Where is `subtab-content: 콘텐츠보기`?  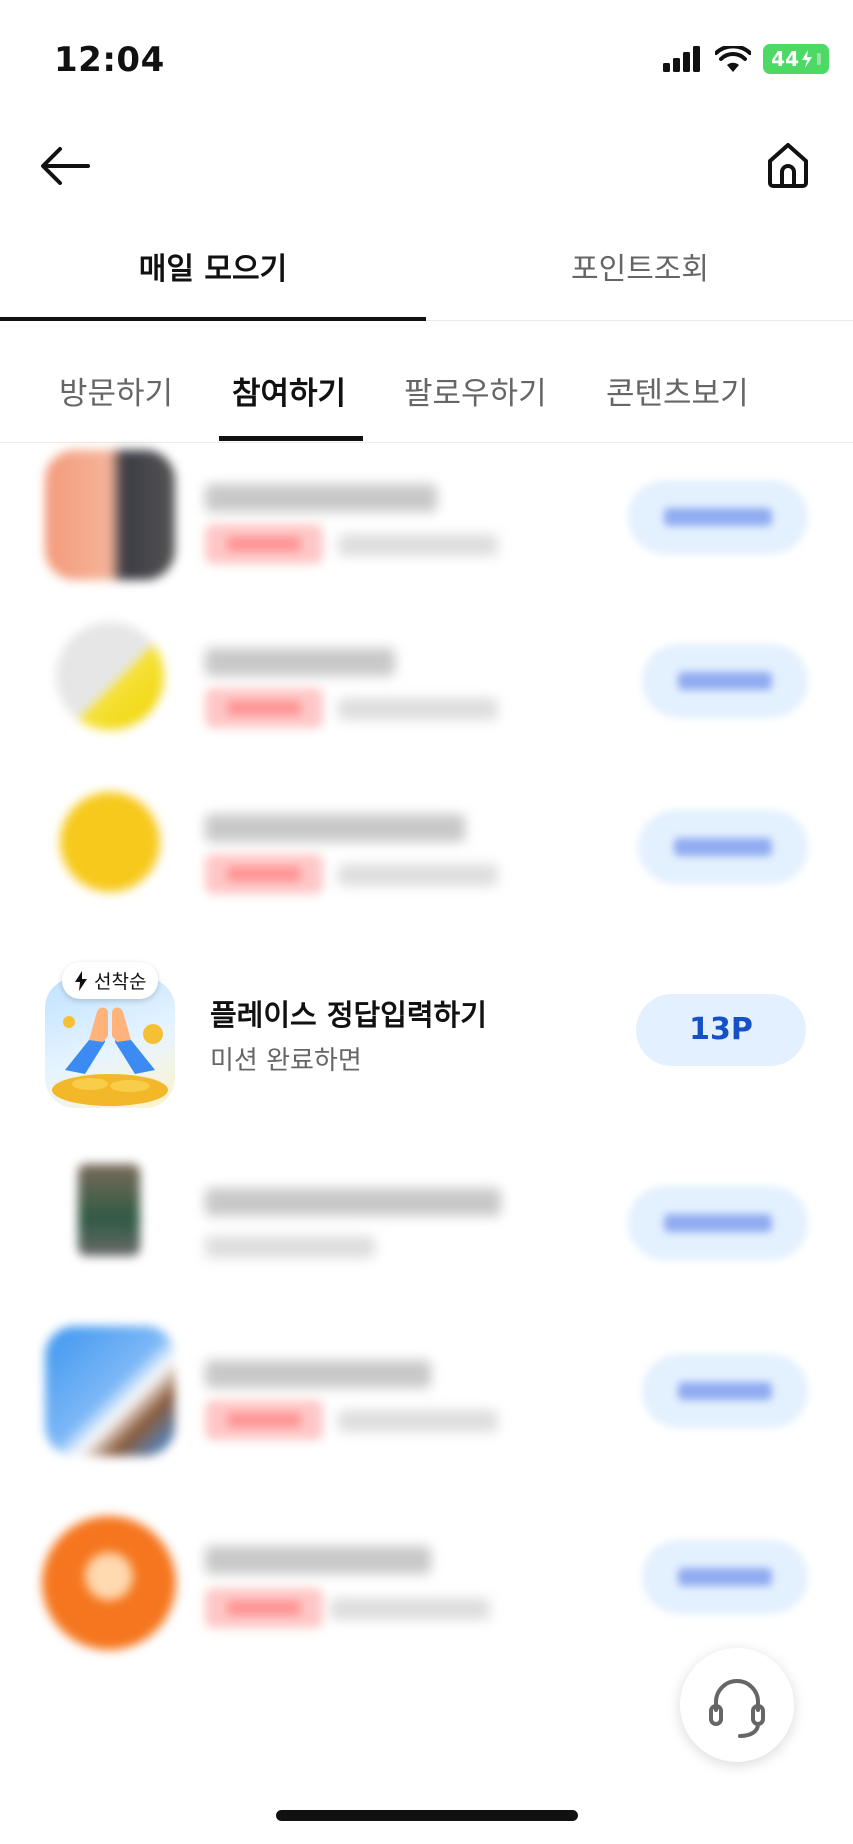 subtab-content: 콘텐츠보기 is located at coordinates (677, 390).